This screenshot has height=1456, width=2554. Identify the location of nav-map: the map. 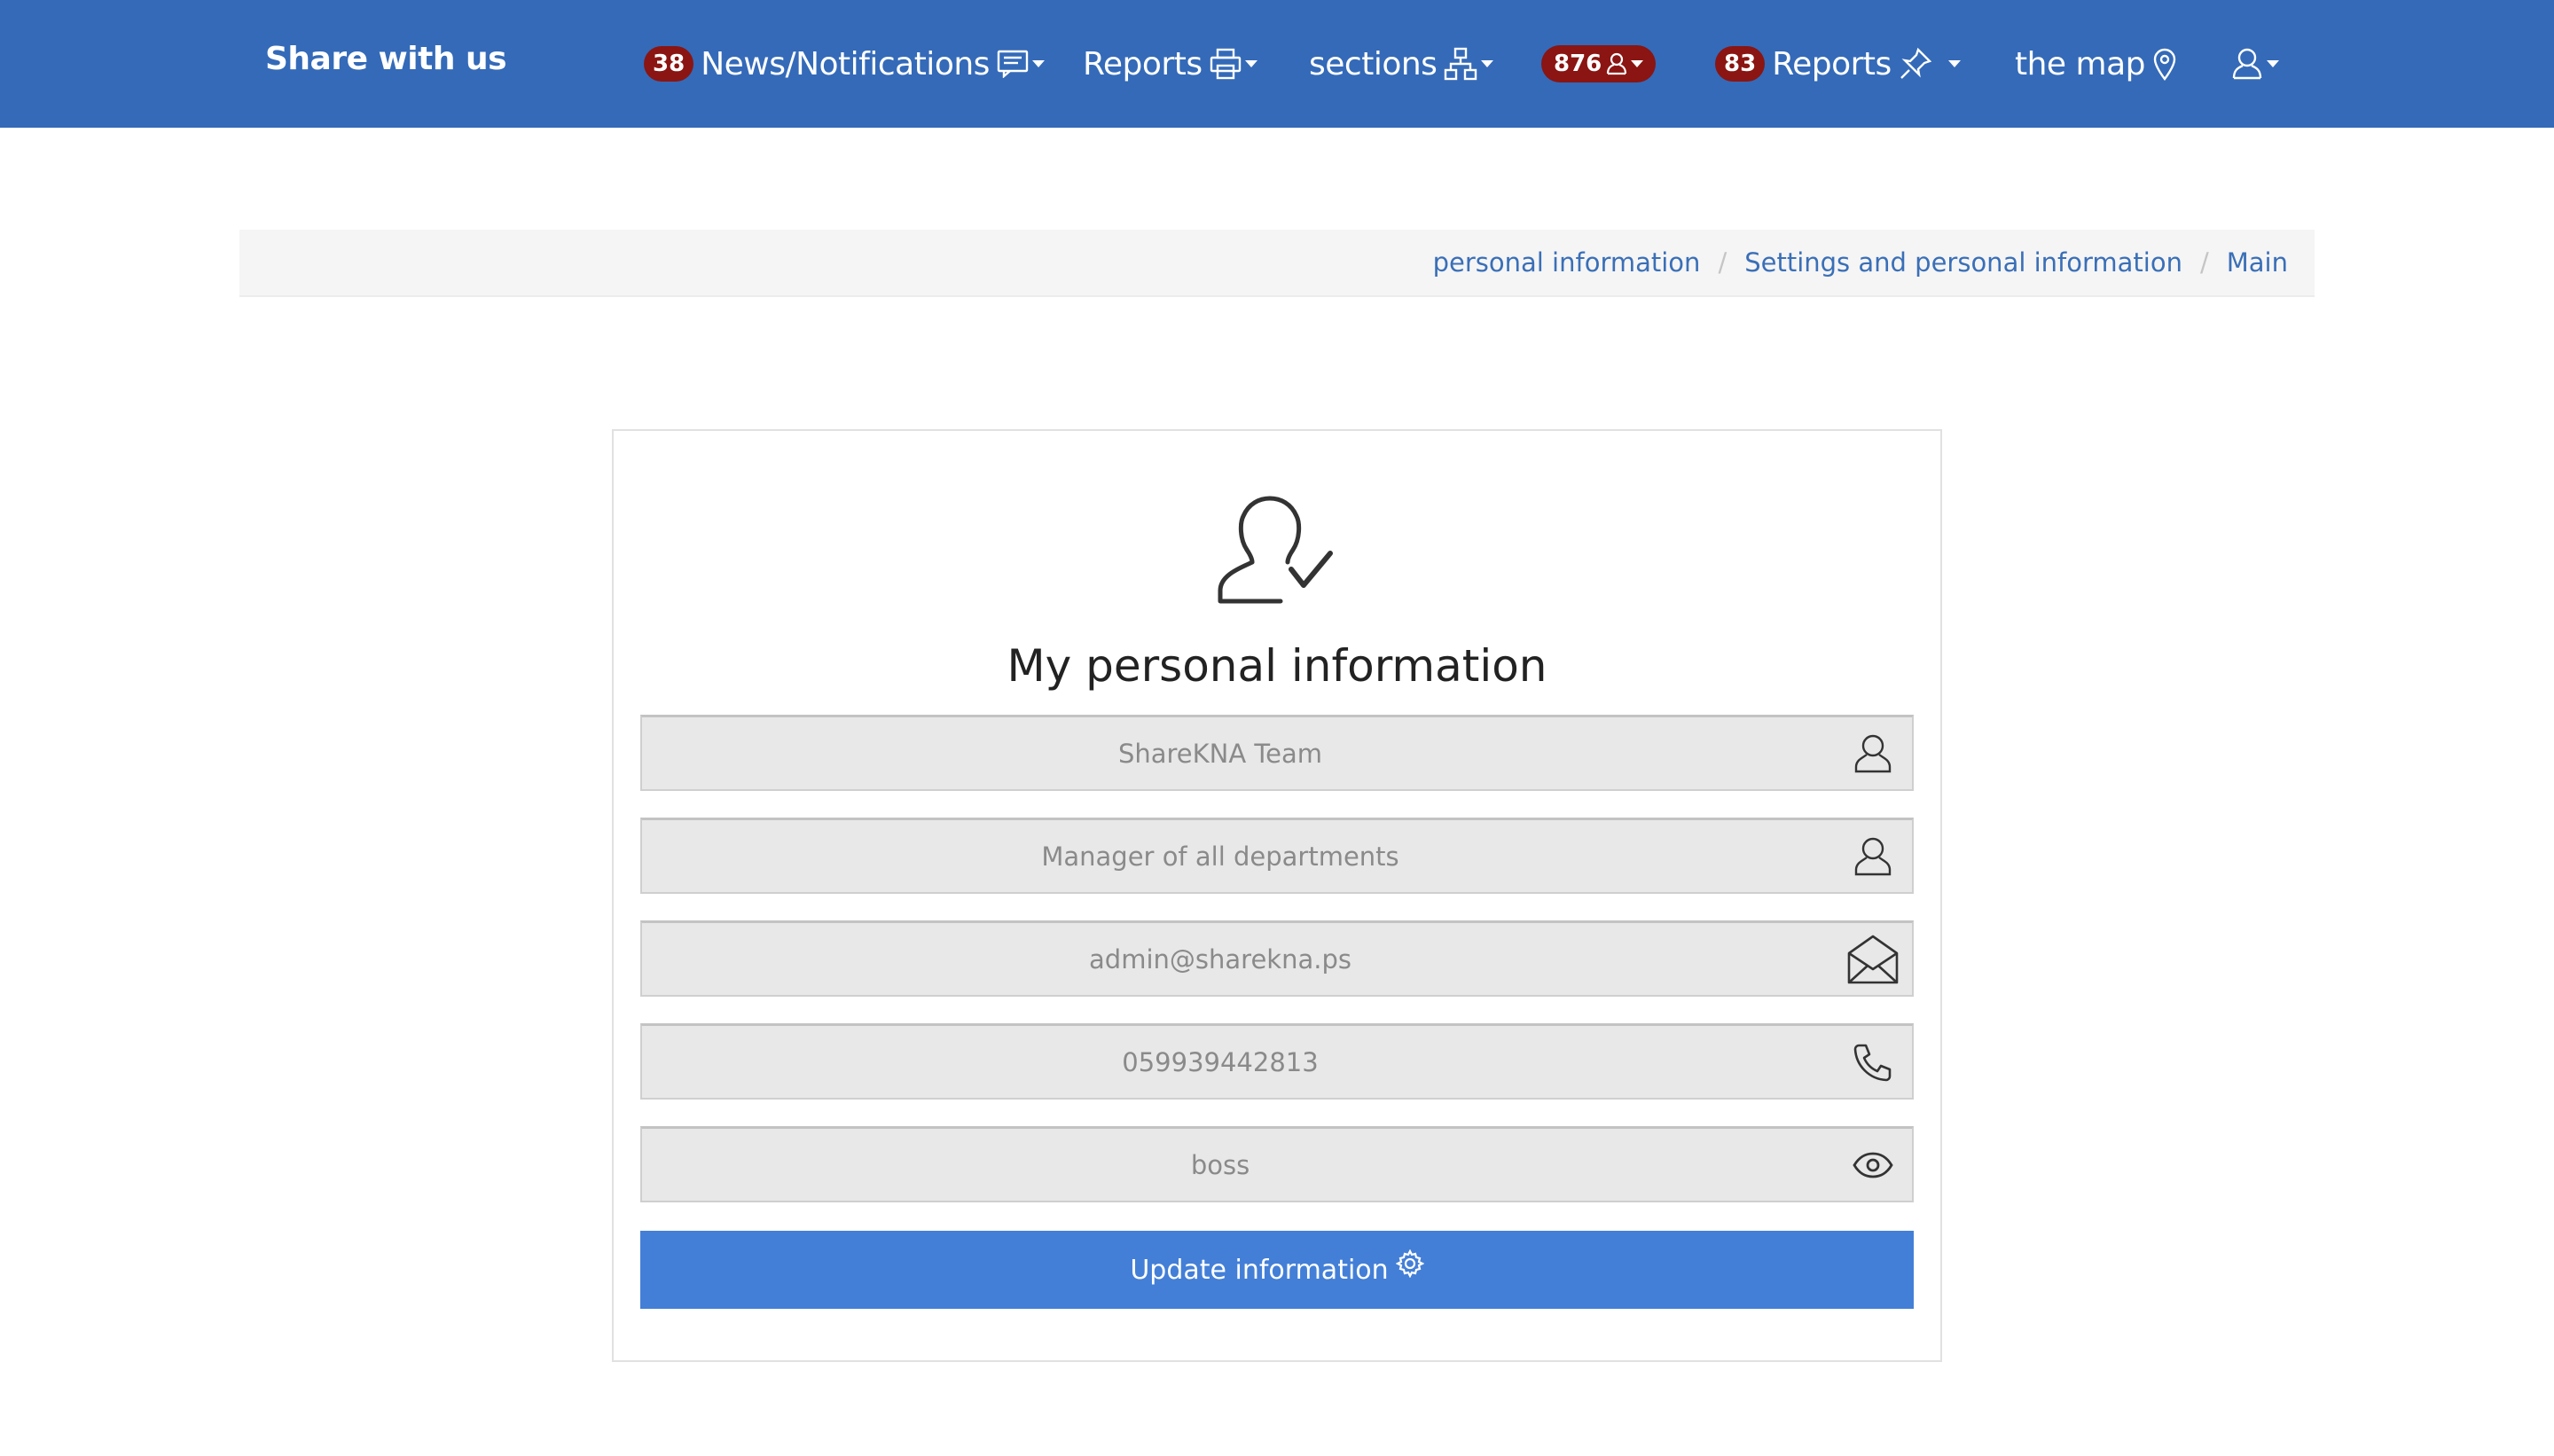
(2096, 64).